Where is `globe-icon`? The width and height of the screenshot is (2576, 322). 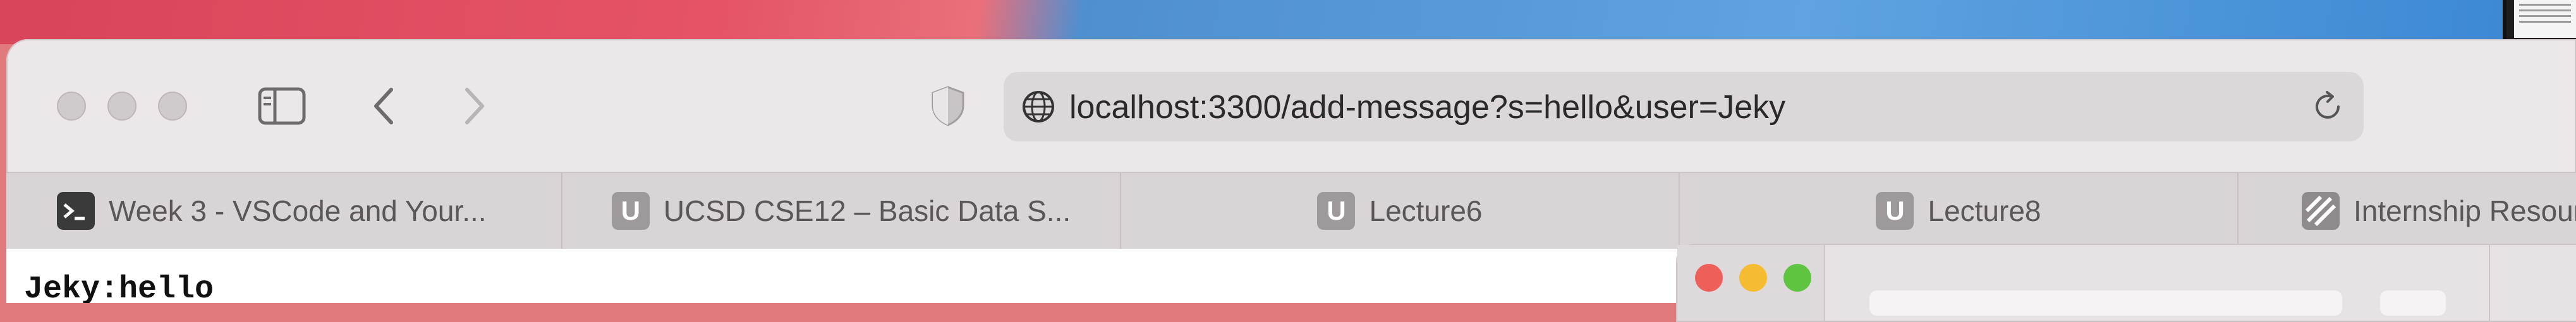
globe-icon is located at coordinates (1038, 106).